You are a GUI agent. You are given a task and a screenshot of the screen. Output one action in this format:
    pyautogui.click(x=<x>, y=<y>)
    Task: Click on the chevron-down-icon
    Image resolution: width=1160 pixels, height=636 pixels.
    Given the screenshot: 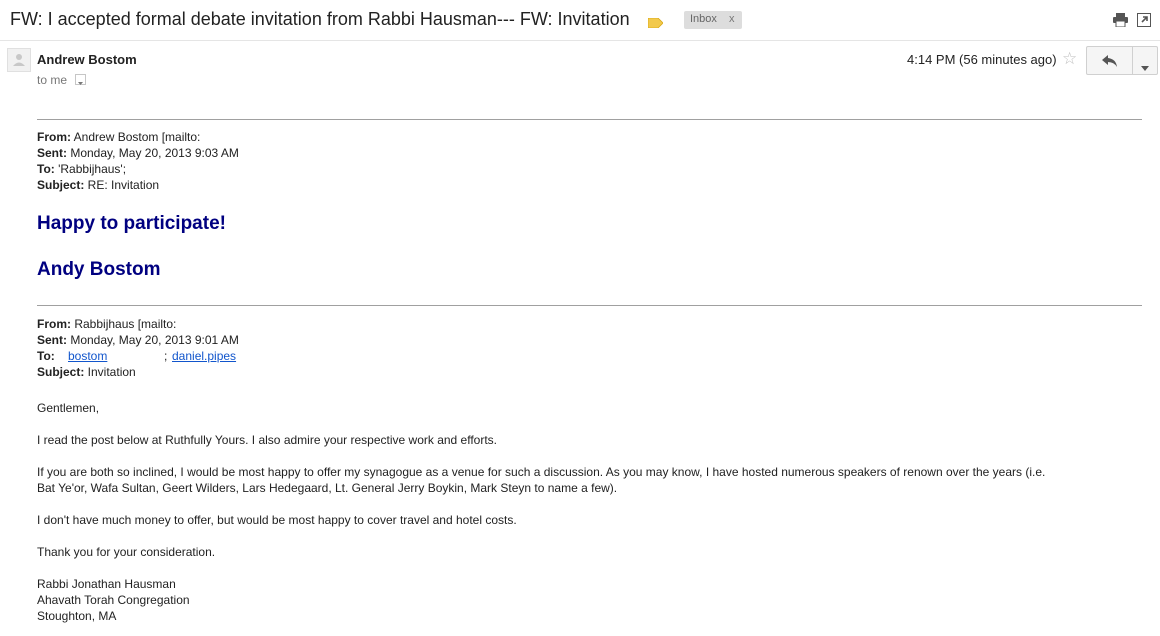 What is the action you would take?
    pyautogui.click(x=1145, y=67)
    